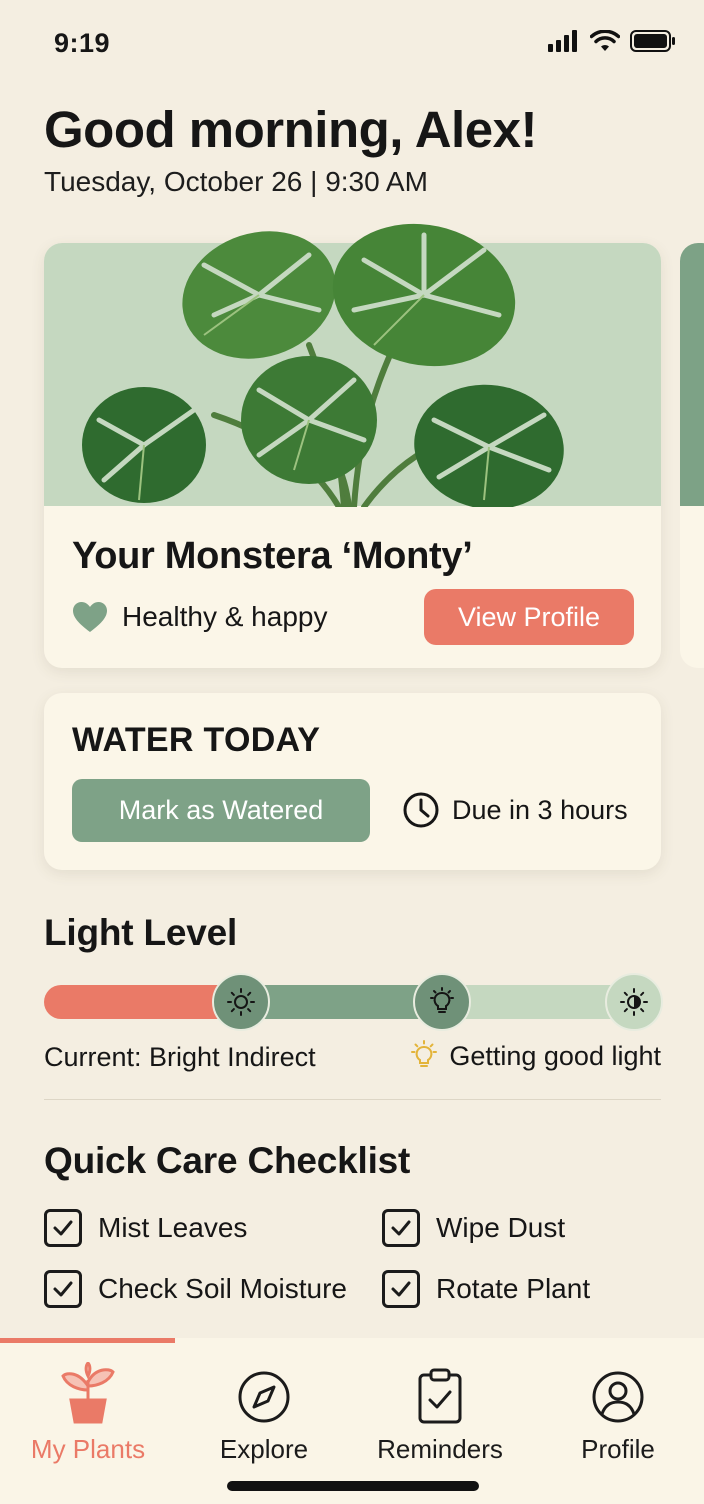 This screenshot has height=1504, width=704. What do you see at coordinates (353, 1486) in the screenshot?
I see `home-indicator` at bounding box center [353, 1486].